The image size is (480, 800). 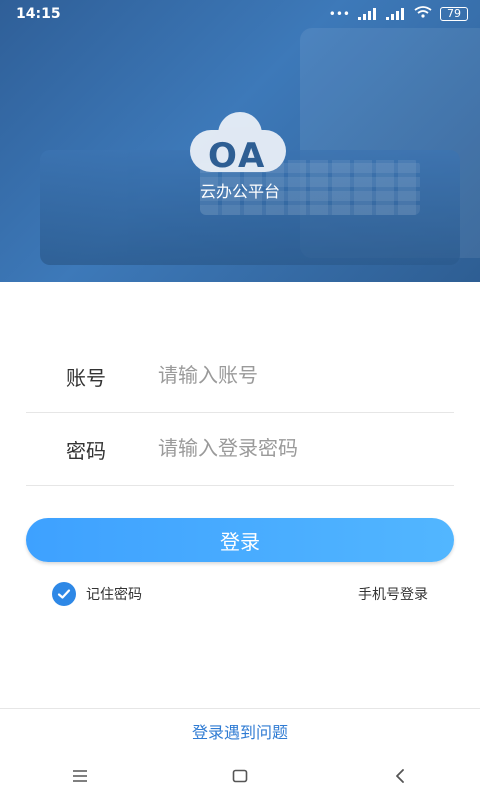 What do you see at coordinates (393, 594) in the screenshot?
I see `phone-login-link: 手机号登录` at bounding box center [393, 594].